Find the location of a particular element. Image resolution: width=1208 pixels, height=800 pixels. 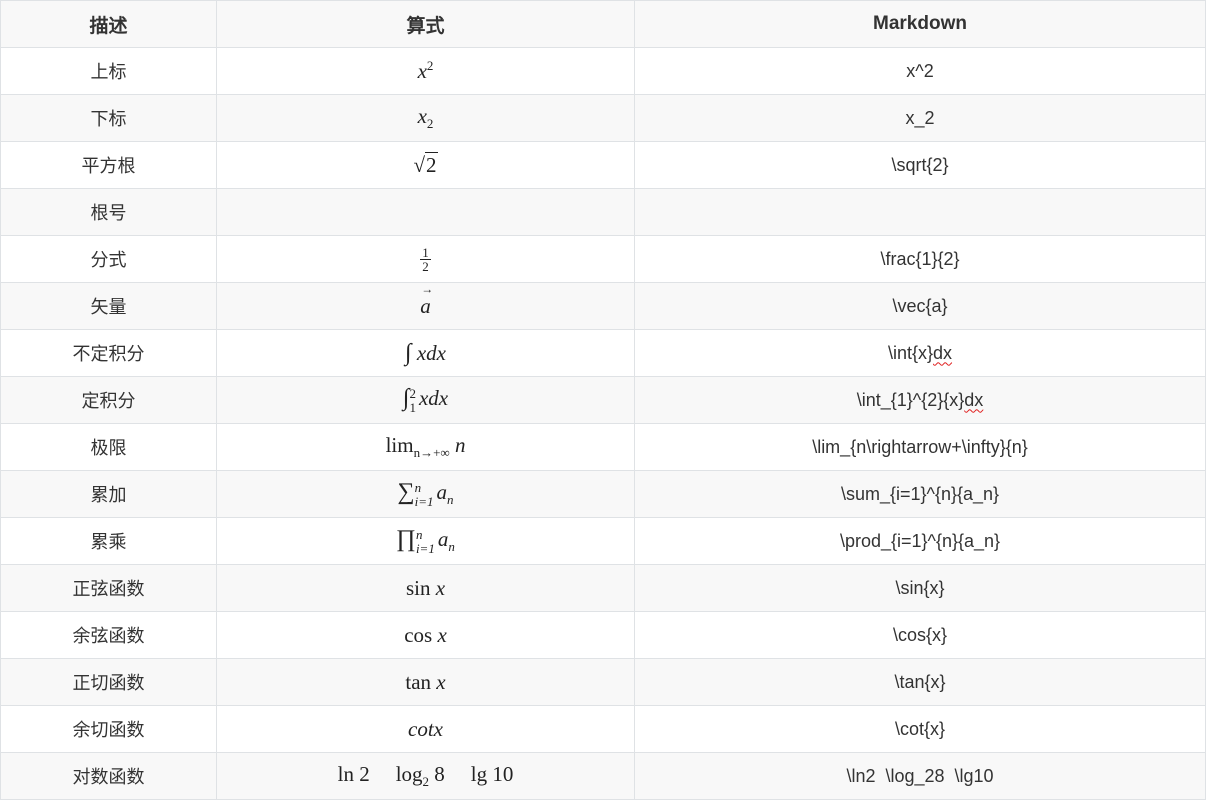

desc-cell: 下标 is located at coordinates (108, 118).